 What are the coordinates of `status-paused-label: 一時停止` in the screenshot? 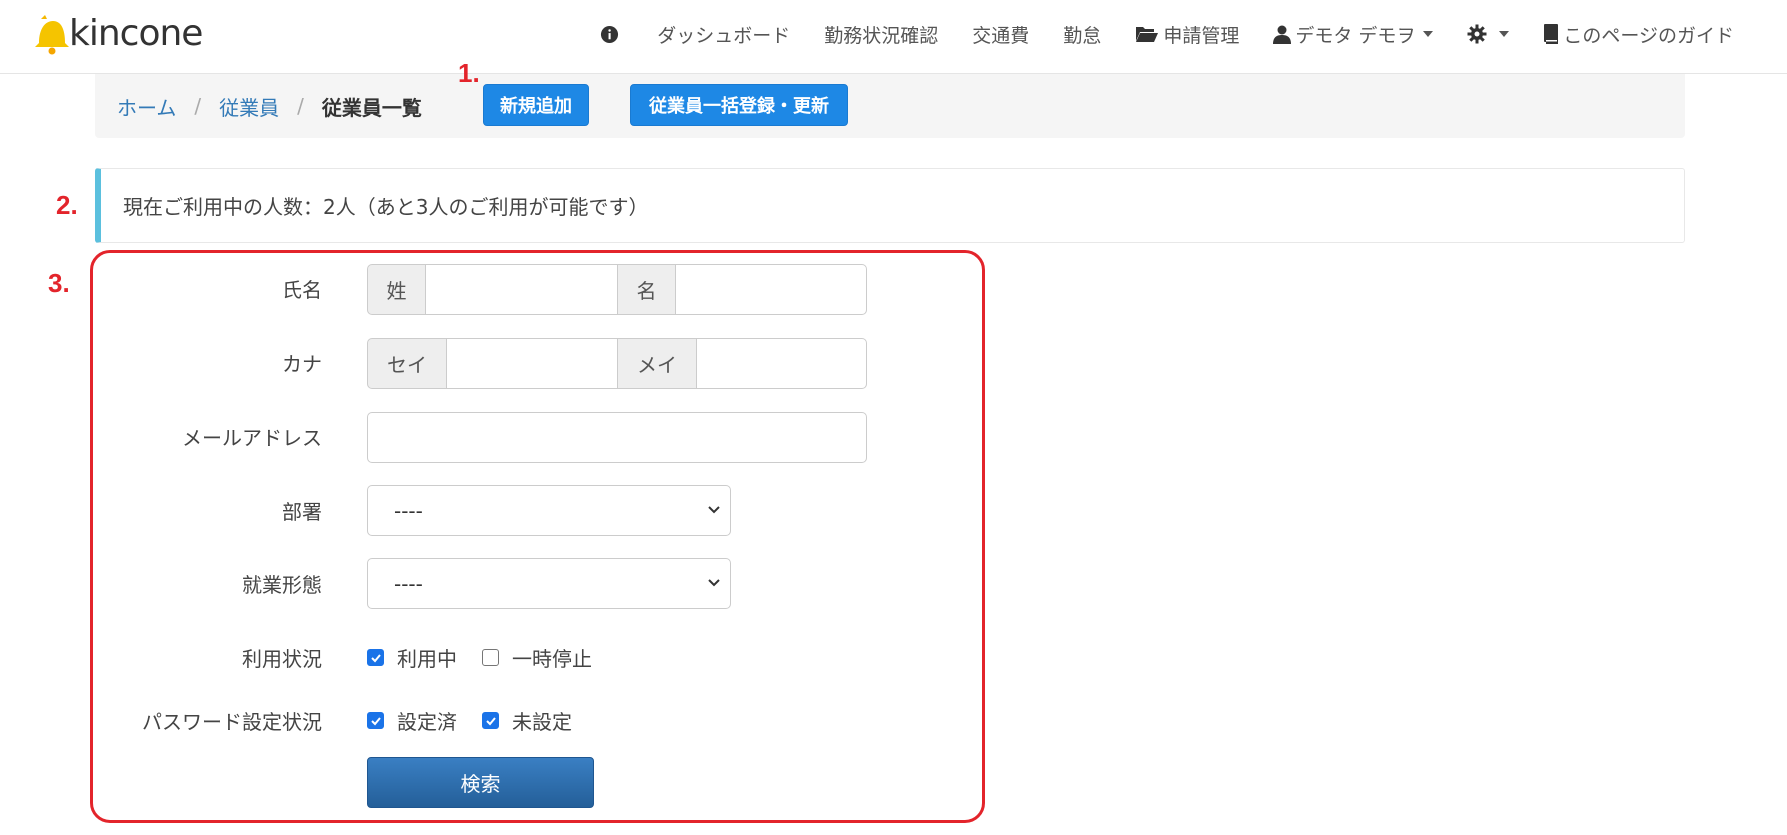 It's located at (552, 659).